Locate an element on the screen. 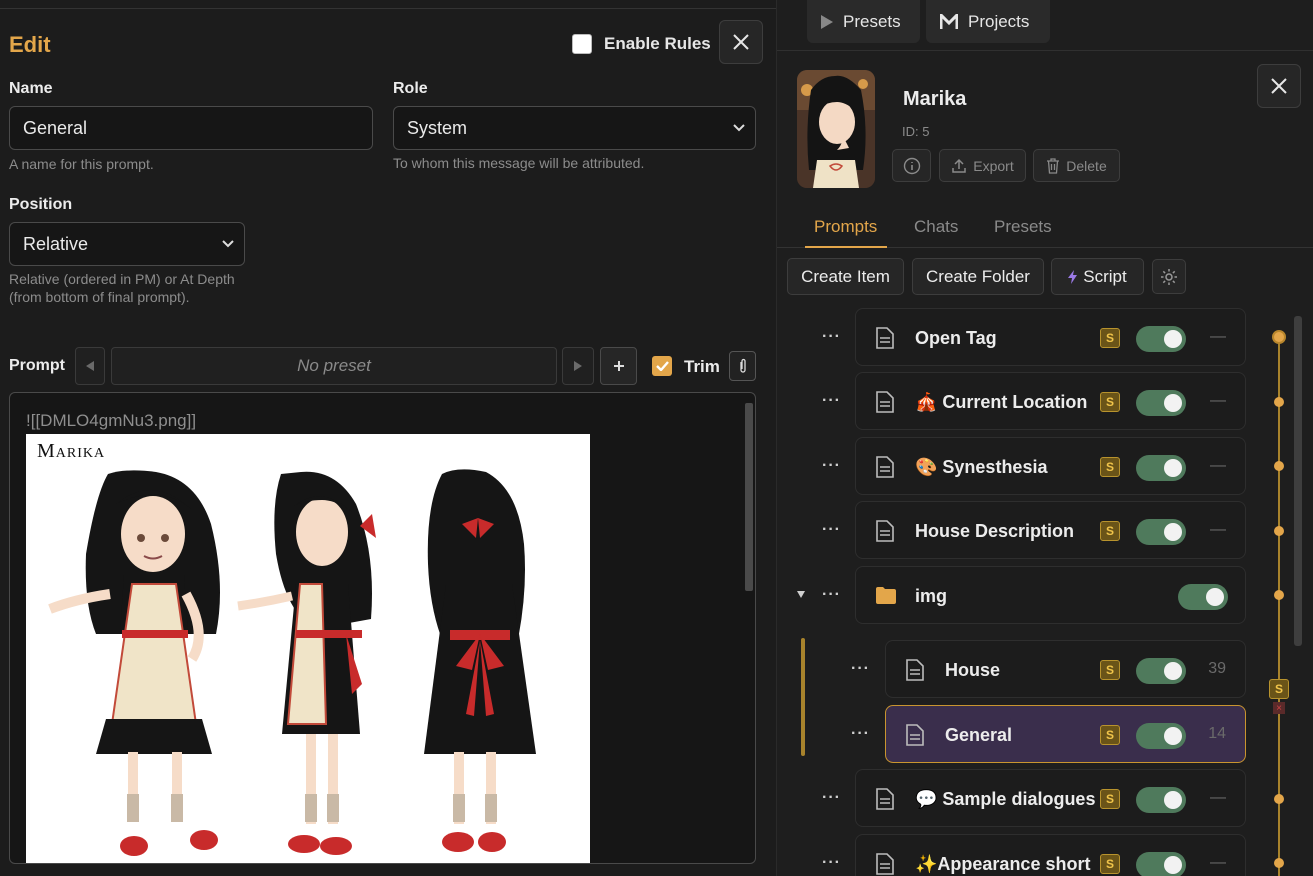 Image resolution: width=1313 pixels, height=876 pixels. preset-select: No preset is located at coordinates (334, 366).